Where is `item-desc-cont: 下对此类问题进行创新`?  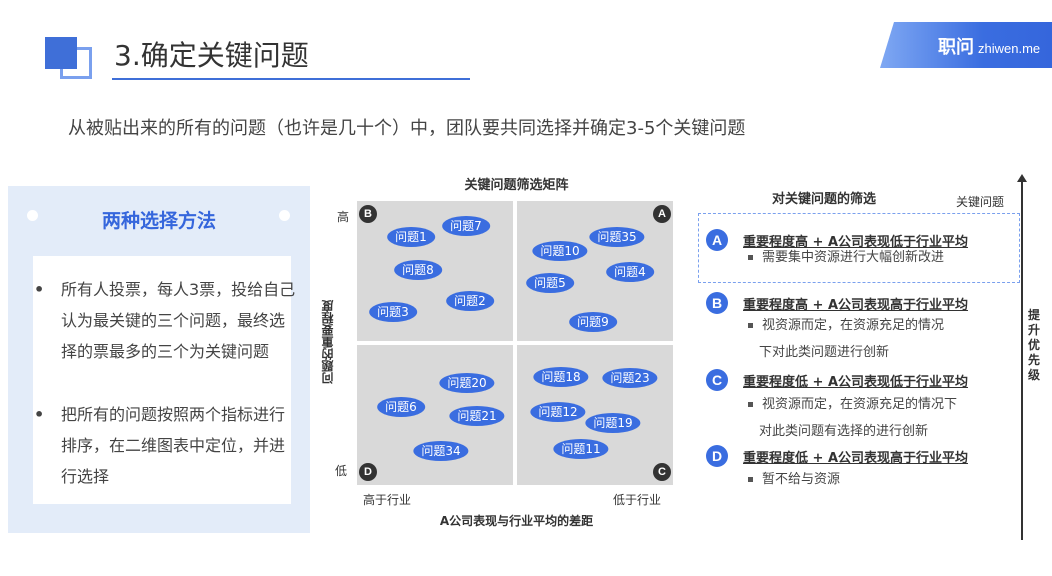 item-desc-cont: 下对此类问题进行创新 is located at coordinates (824, 352).